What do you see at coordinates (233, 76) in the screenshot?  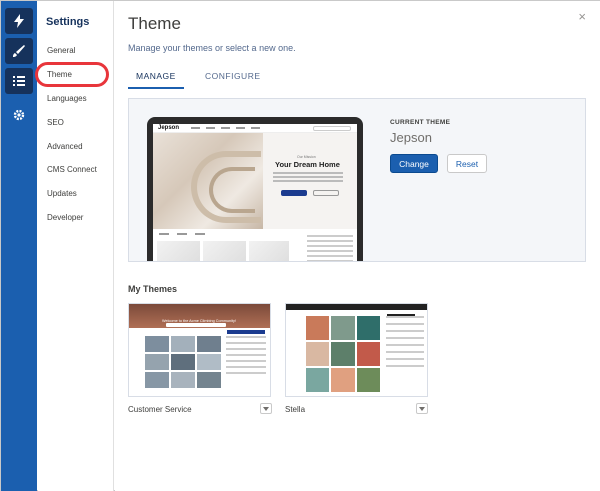 I see `tab-configure: CONFIGURE` at bounding box center [233, 76].